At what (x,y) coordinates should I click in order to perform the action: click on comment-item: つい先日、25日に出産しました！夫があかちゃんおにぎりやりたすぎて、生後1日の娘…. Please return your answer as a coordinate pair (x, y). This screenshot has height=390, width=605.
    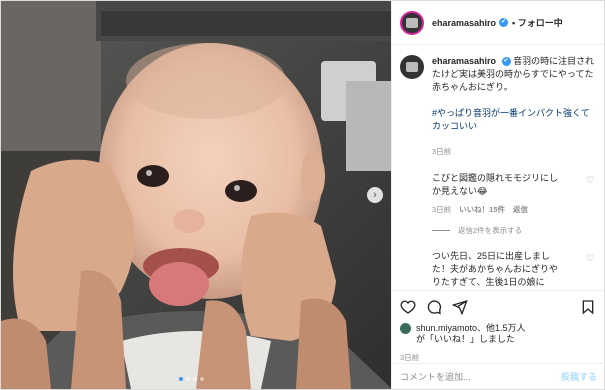
    Looking at the image, I should click on (498, 269).